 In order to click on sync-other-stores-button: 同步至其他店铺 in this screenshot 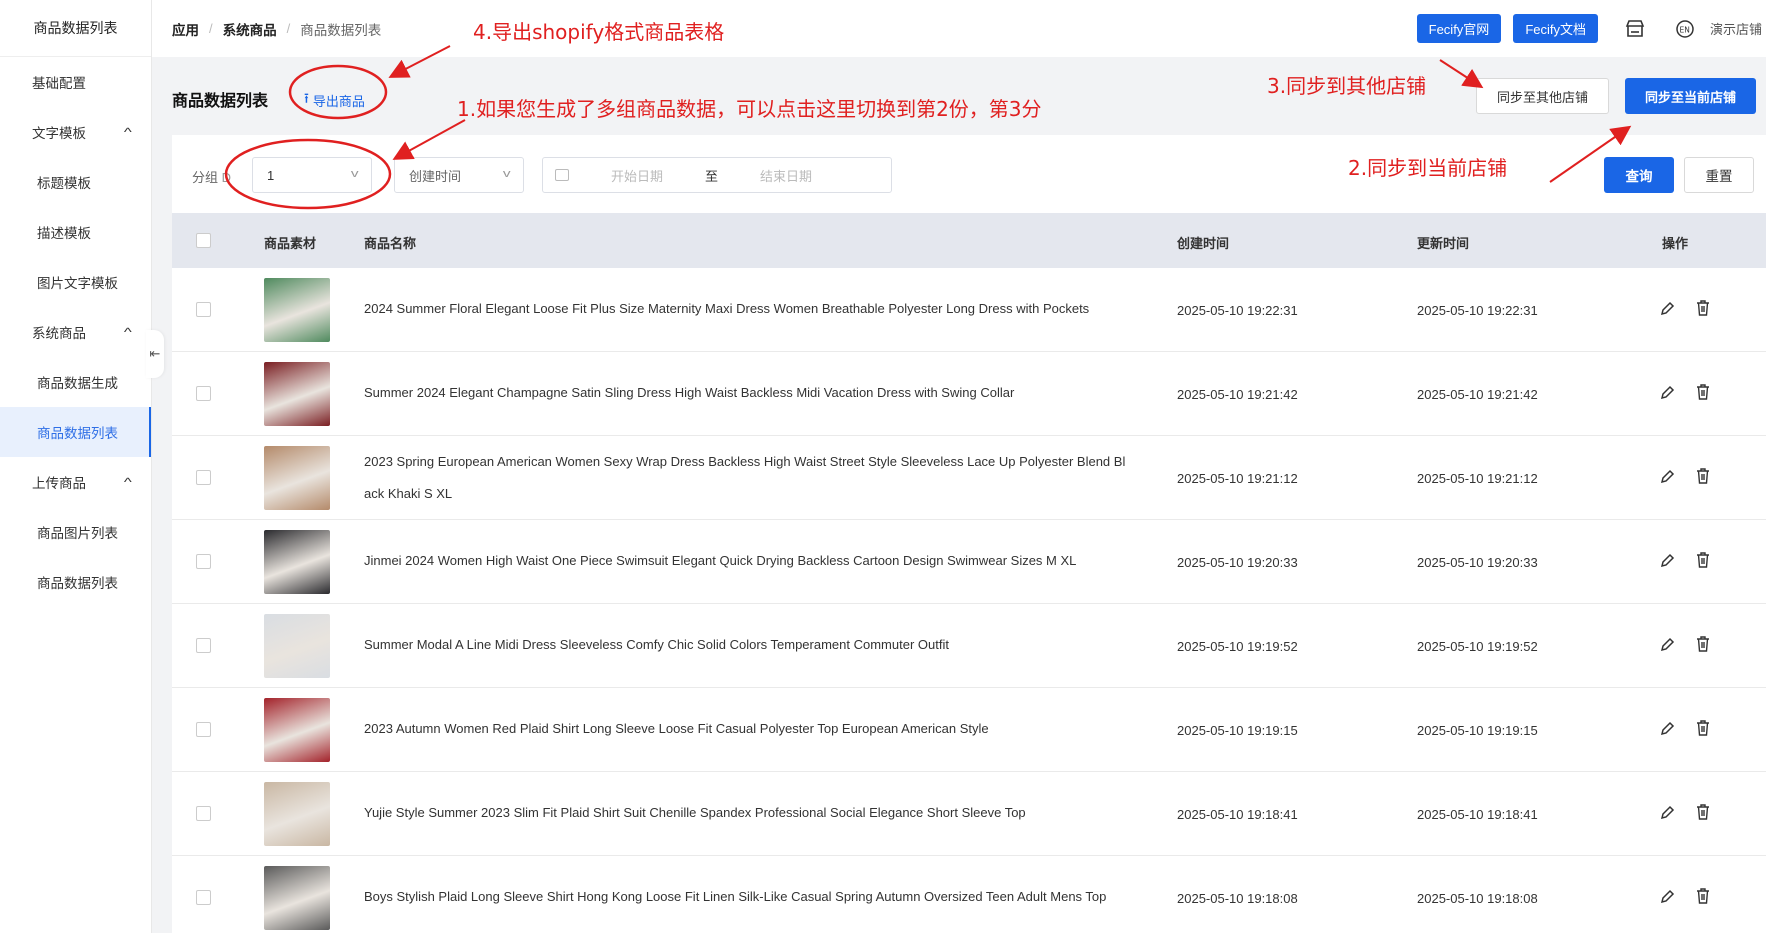, I will do `click(1543, 96)`.